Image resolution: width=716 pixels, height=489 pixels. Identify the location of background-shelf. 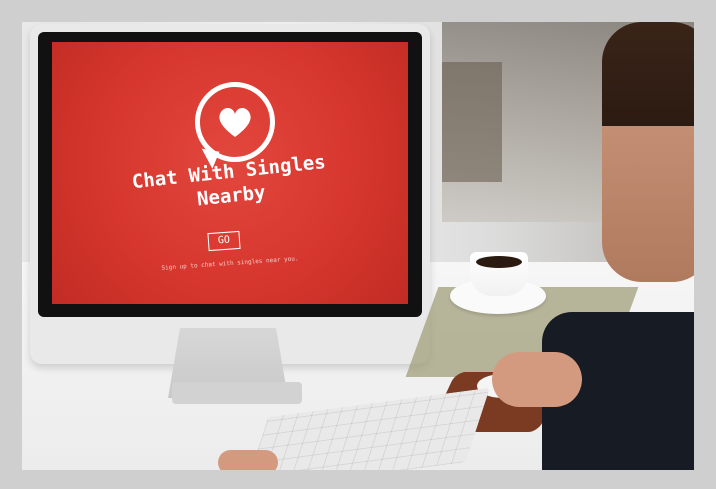
(472, 122).